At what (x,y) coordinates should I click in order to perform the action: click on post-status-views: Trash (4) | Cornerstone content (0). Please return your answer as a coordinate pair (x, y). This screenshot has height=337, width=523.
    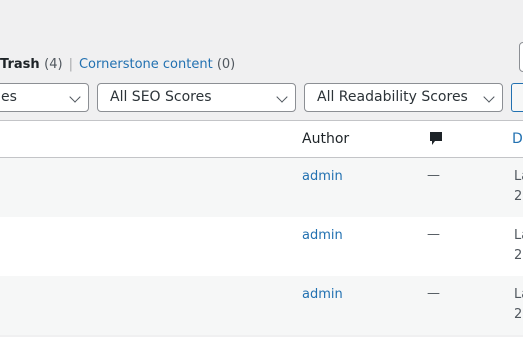
    Looking at the image, I should click on (117, 65).